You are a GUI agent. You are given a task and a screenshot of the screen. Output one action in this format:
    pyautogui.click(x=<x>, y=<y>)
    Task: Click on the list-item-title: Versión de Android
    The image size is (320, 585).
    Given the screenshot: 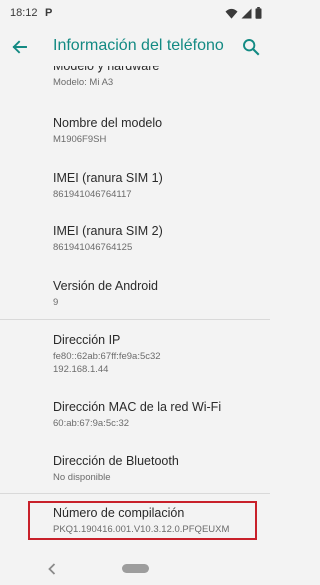 What is the action you would take?
    pyautogui.click(x=105, y=286)
    